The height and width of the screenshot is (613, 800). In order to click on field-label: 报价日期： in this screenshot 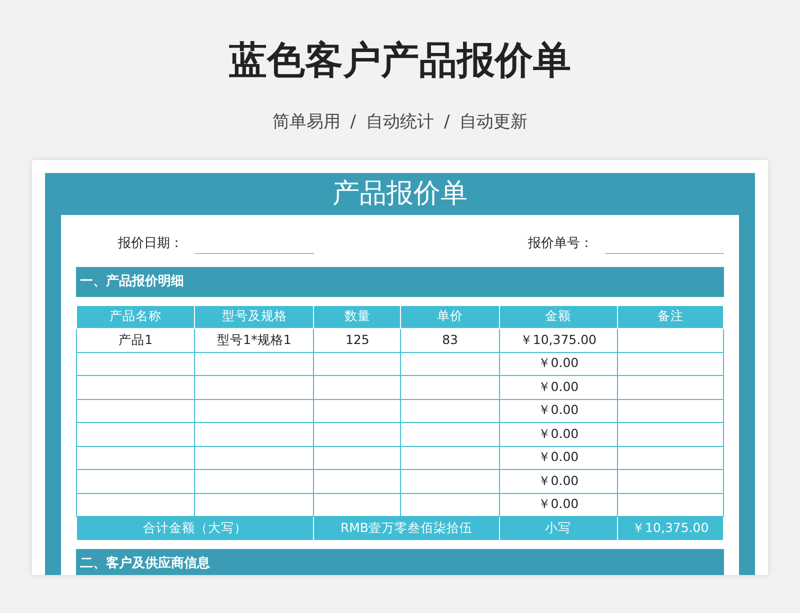, I will do `click(150, 243)`.